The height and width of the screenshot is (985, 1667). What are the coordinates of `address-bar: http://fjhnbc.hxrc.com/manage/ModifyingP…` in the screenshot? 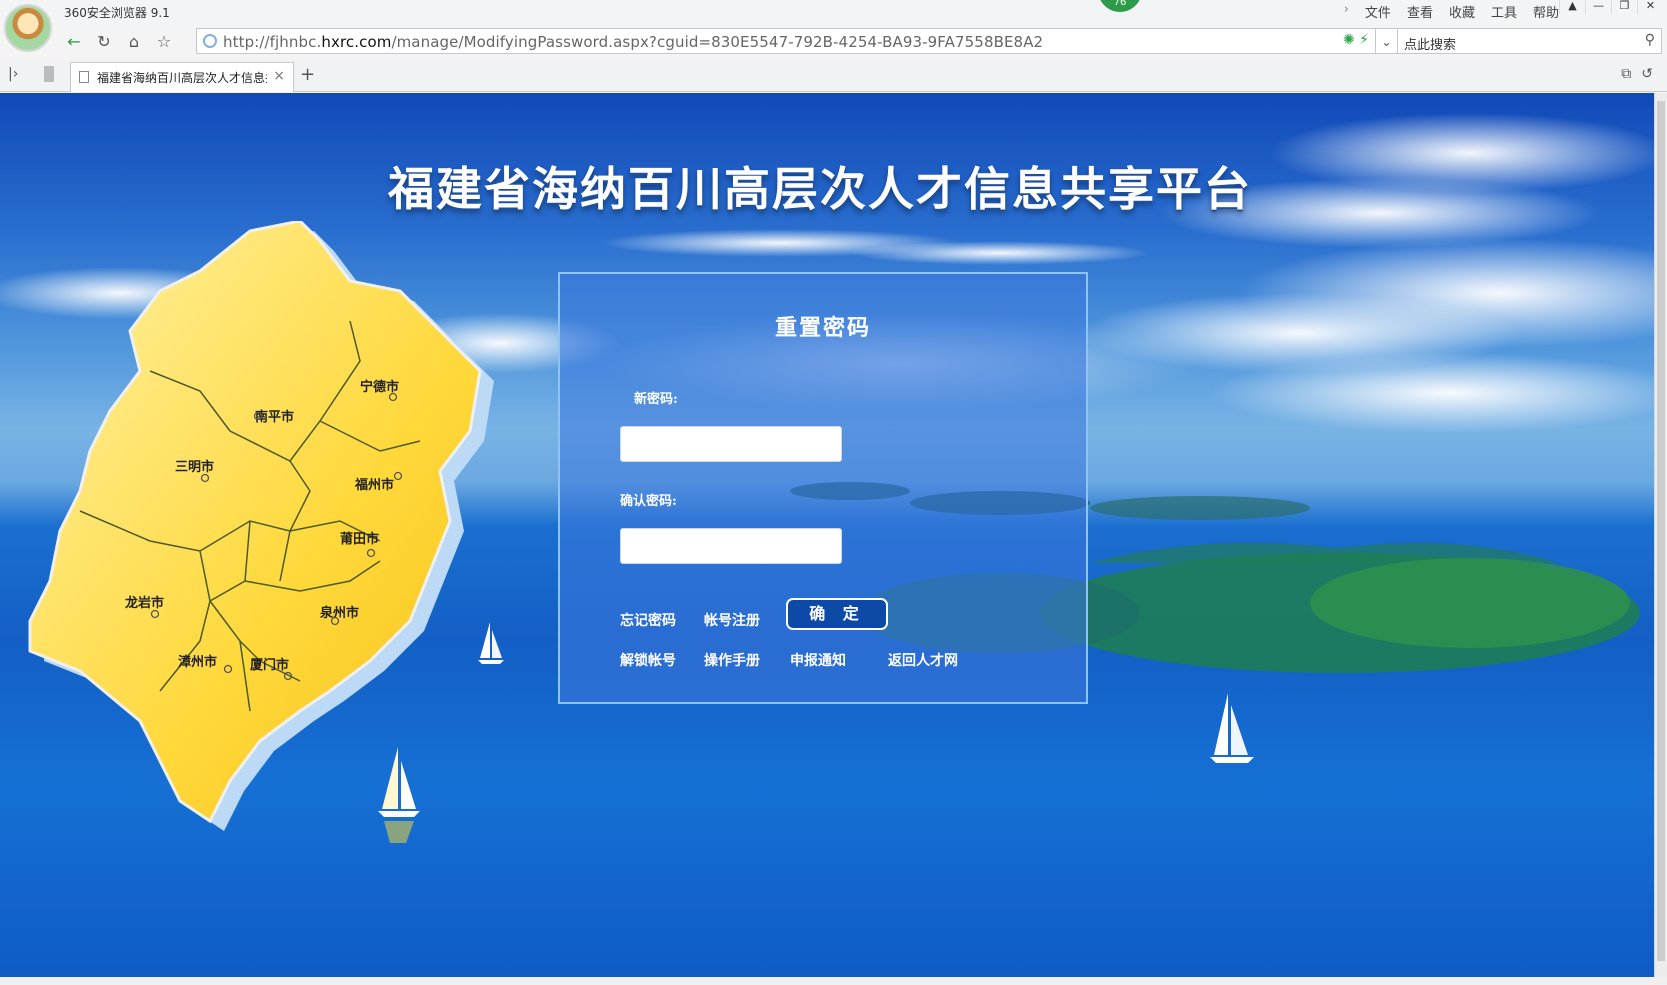 It's located at (786, 41).